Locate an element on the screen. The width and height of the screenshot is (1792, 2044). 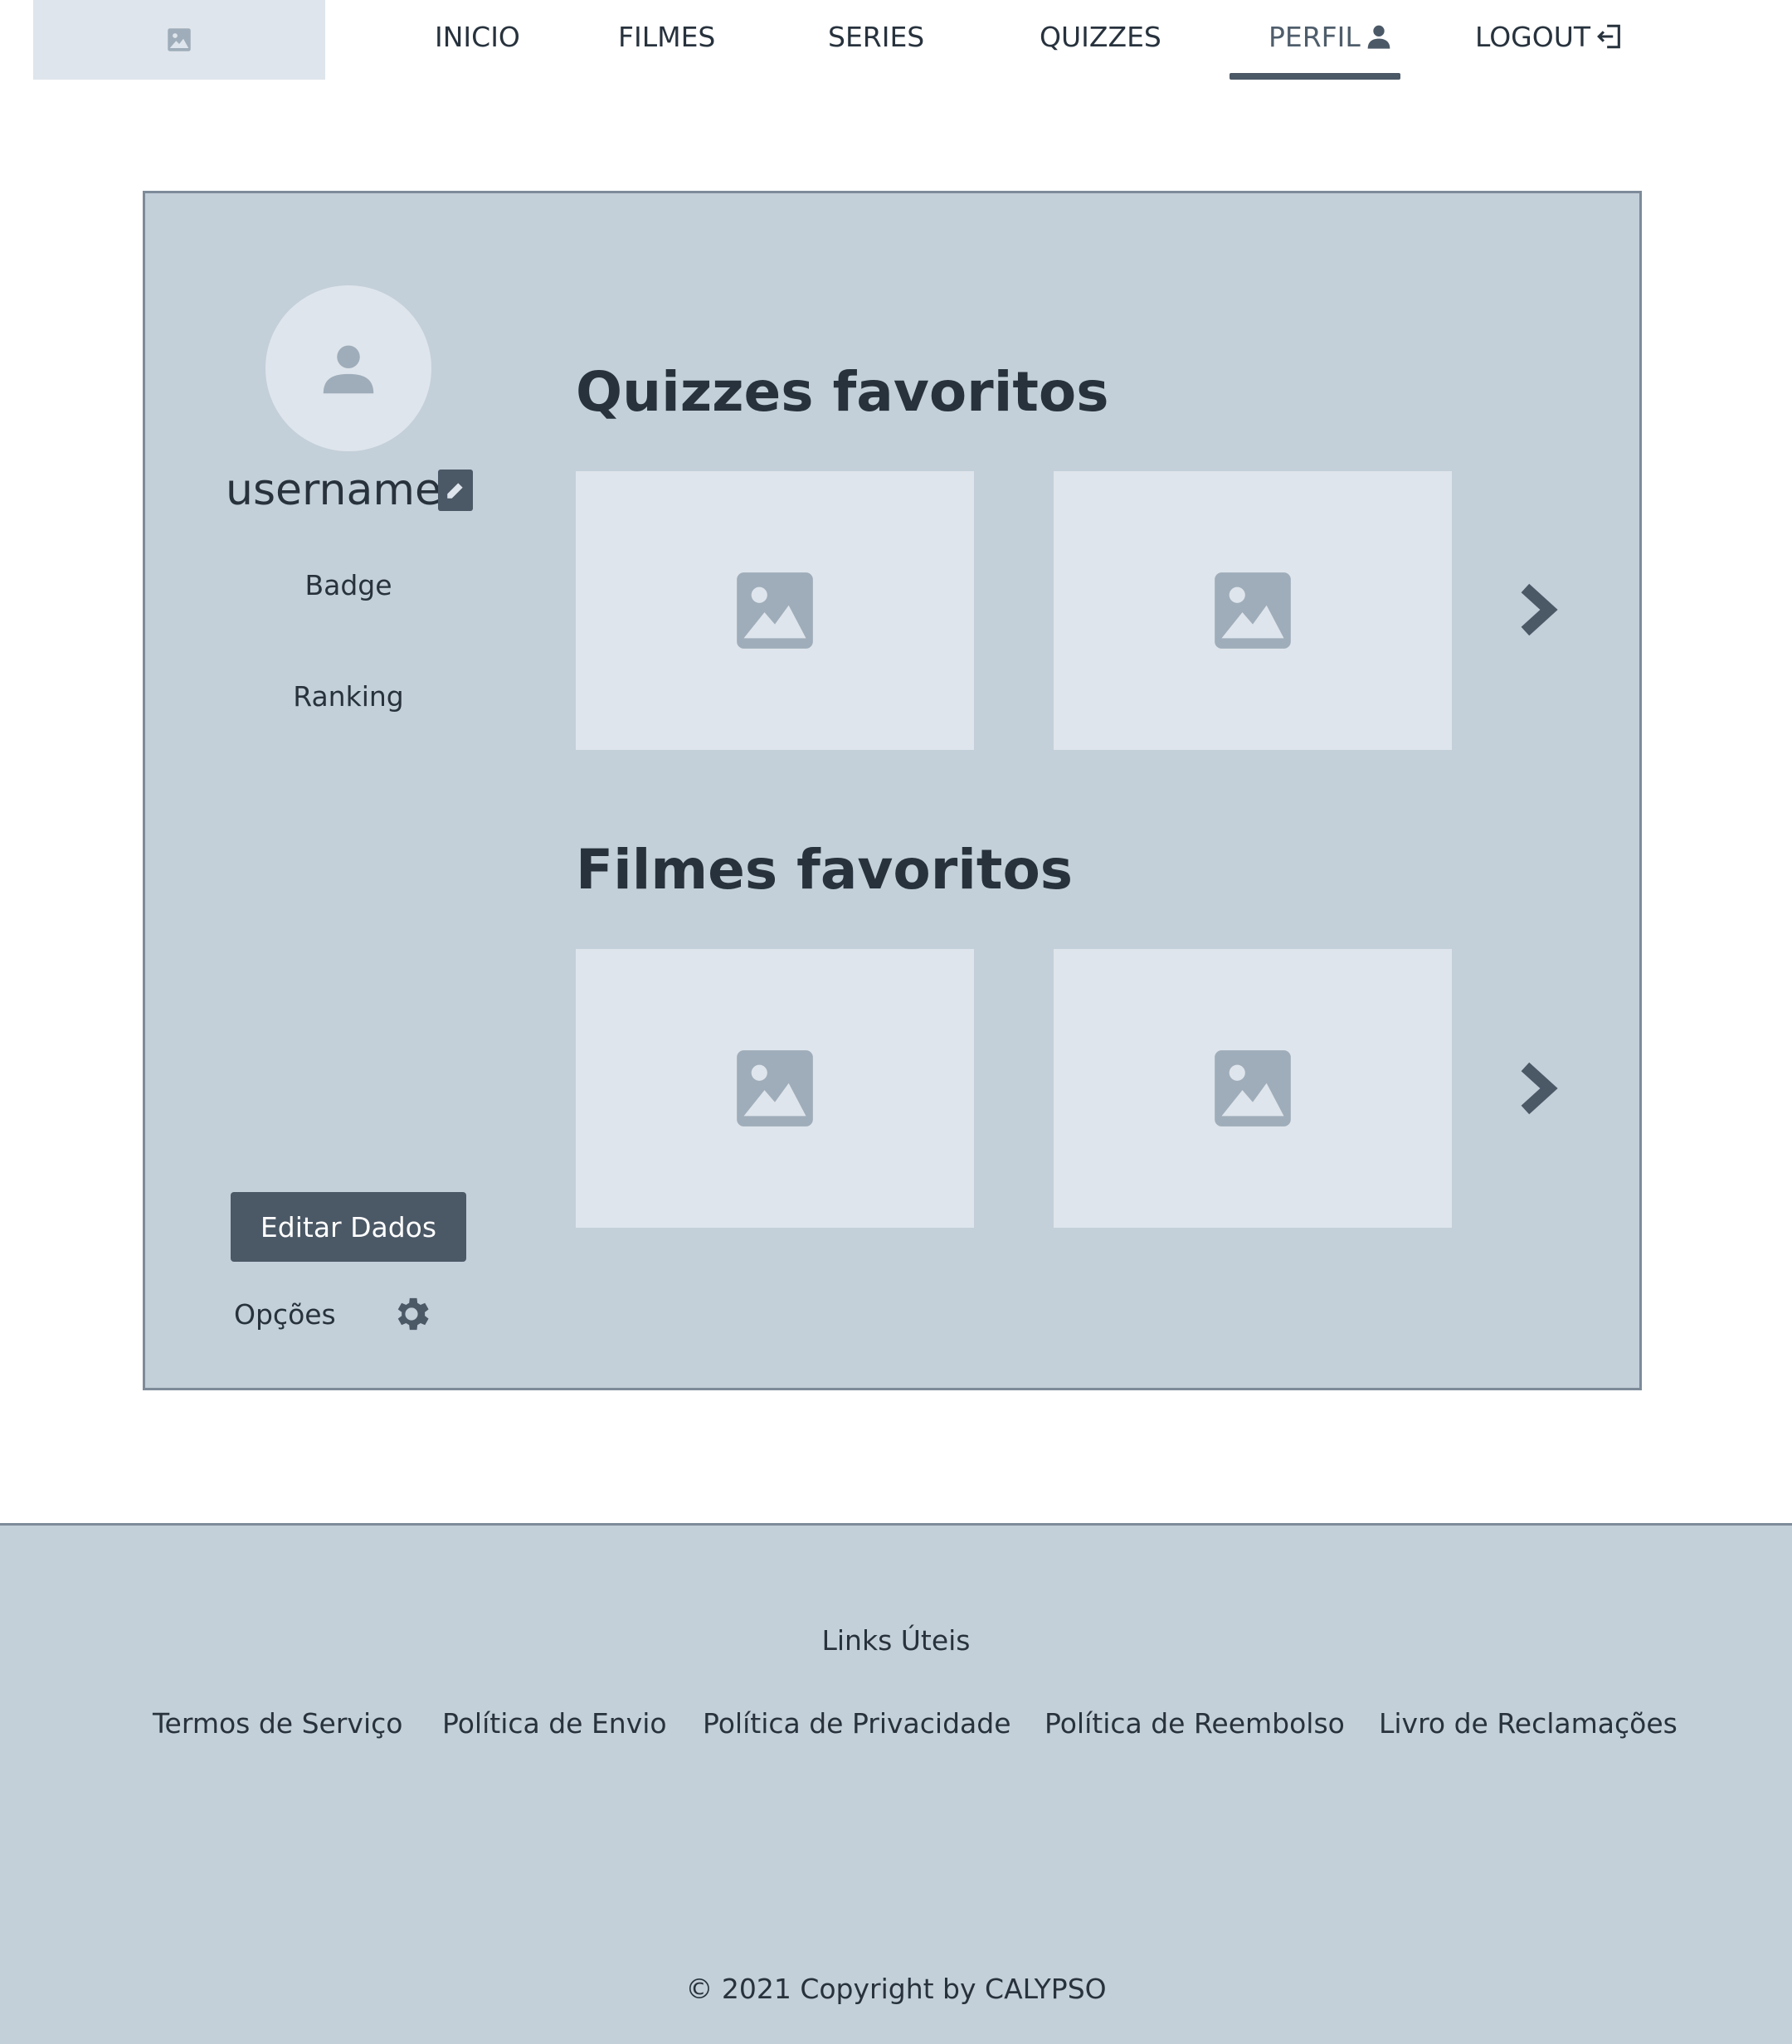
nav-perfil: PERFIL is located at coordinates (1330, 36).